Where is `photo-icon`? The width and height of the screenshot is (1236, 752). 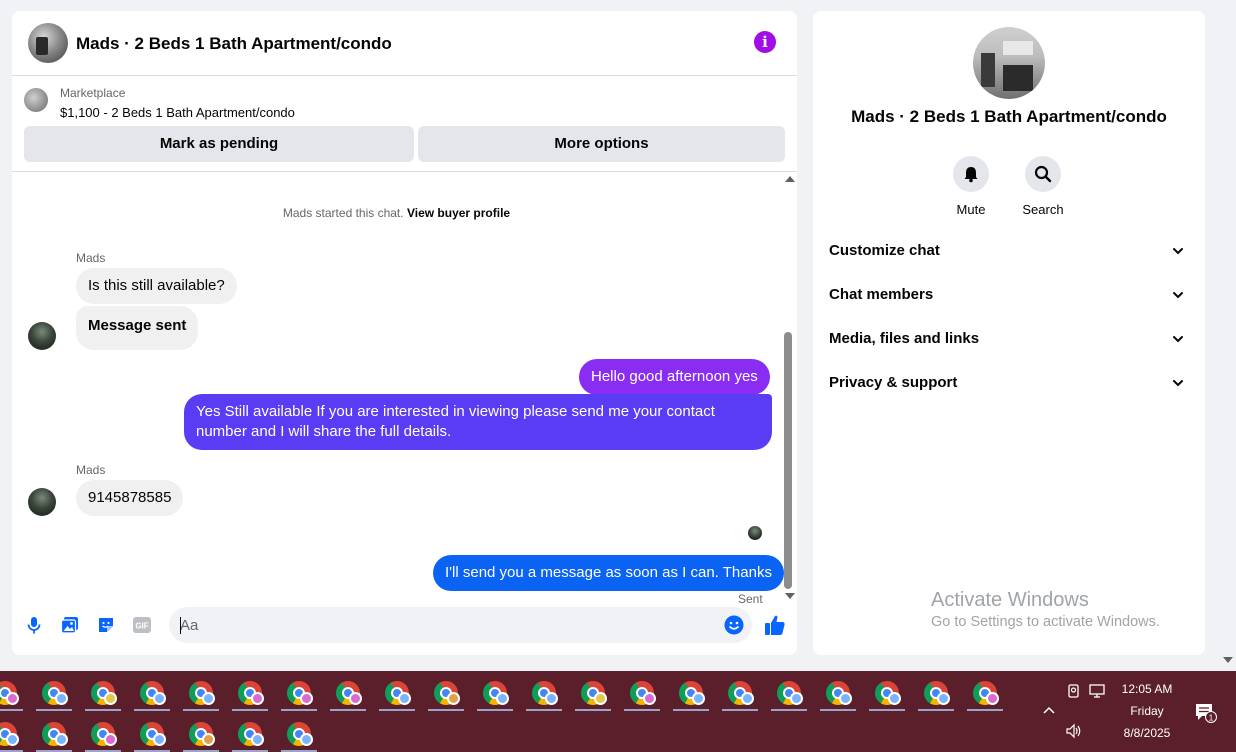 photo-icon is located at coordinates (70, 625).